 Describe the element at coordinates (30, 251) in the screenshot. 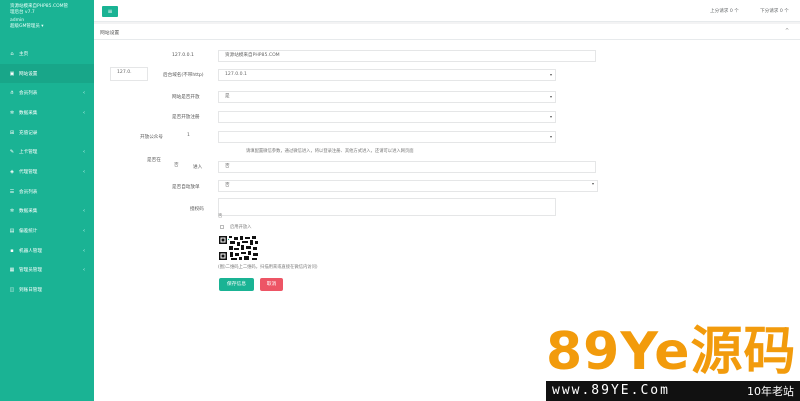

I see `sidebar-item-label: 机器人管理` at that location.